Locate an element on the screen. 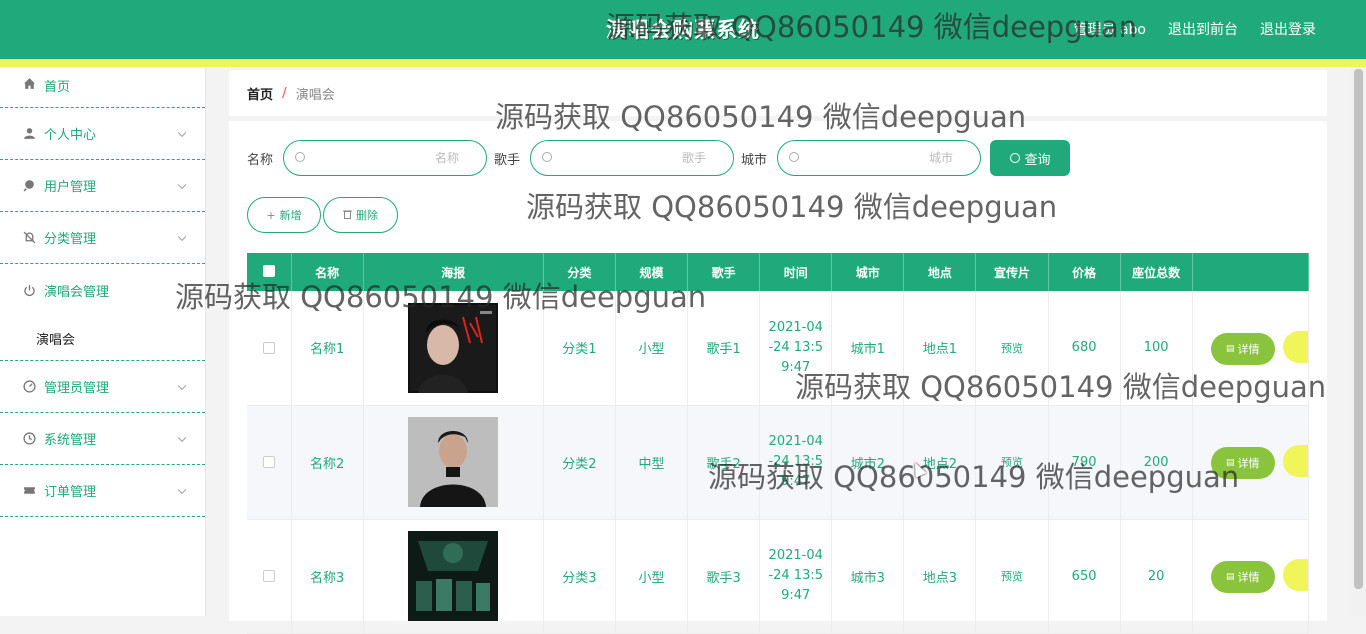  city-search-box is located at coordinates (879, 158).